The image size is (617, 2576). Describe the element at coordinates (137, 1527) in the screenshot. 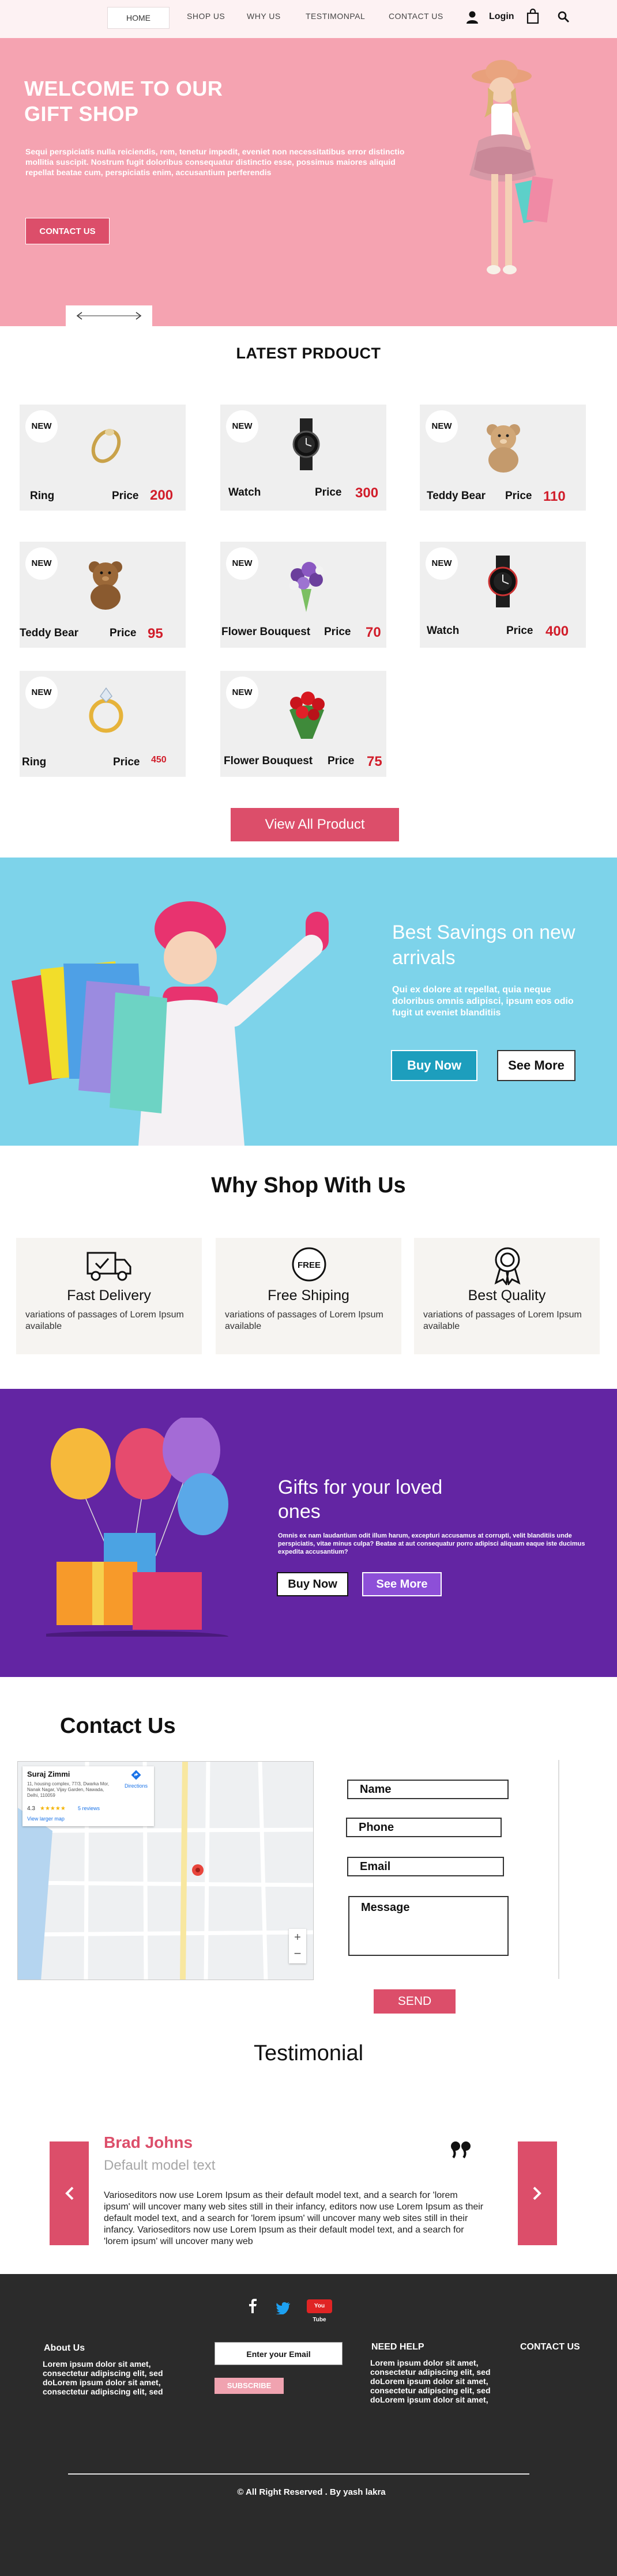

I see `balloons-gifts-image` at that location.